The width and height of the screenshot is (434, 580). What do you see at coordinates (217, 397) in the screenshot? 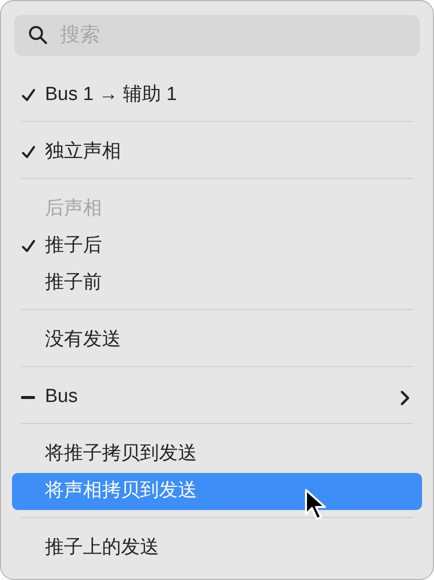
I see `menu-item: Bus` at bounding box center [217, 397].